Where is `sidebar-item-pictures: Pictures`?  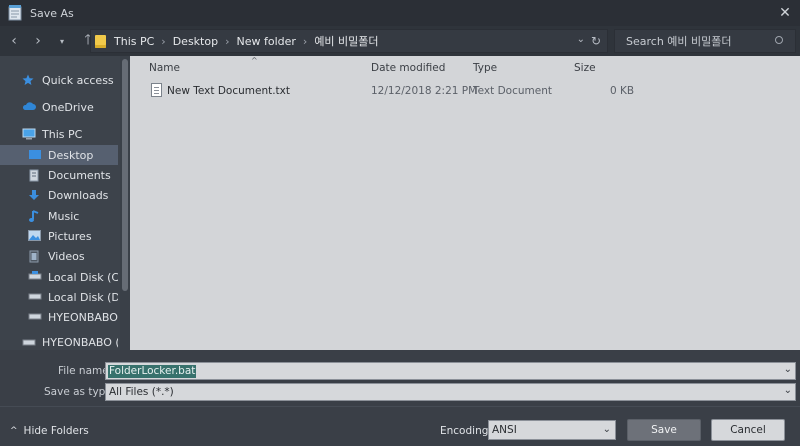
sidebar-item-pictures: Pictures is located at coordinates (59, 236).